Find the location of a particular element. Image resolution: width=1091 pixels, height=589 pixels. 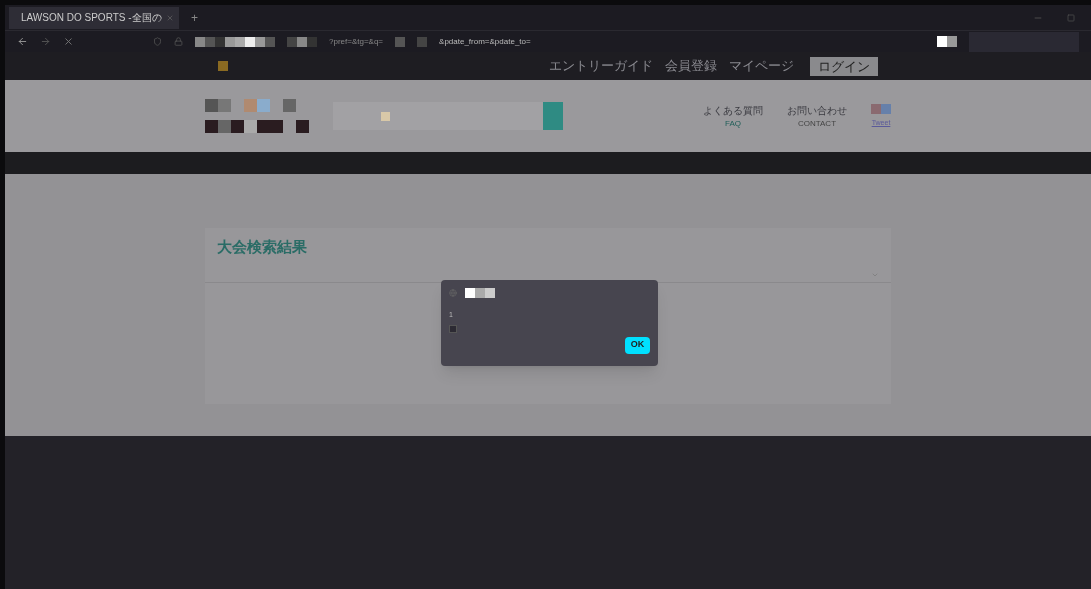

nav-link: お問い合わせ is located at coordinates (817, 110).